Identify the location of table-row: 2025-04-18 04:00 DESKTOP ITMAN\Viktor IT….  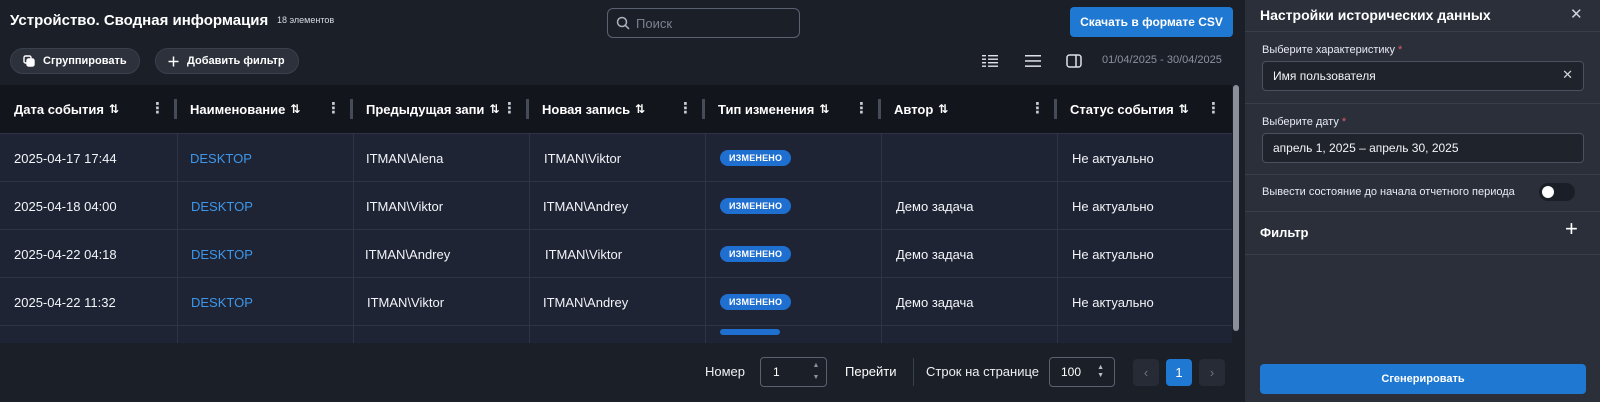
(616, 205).